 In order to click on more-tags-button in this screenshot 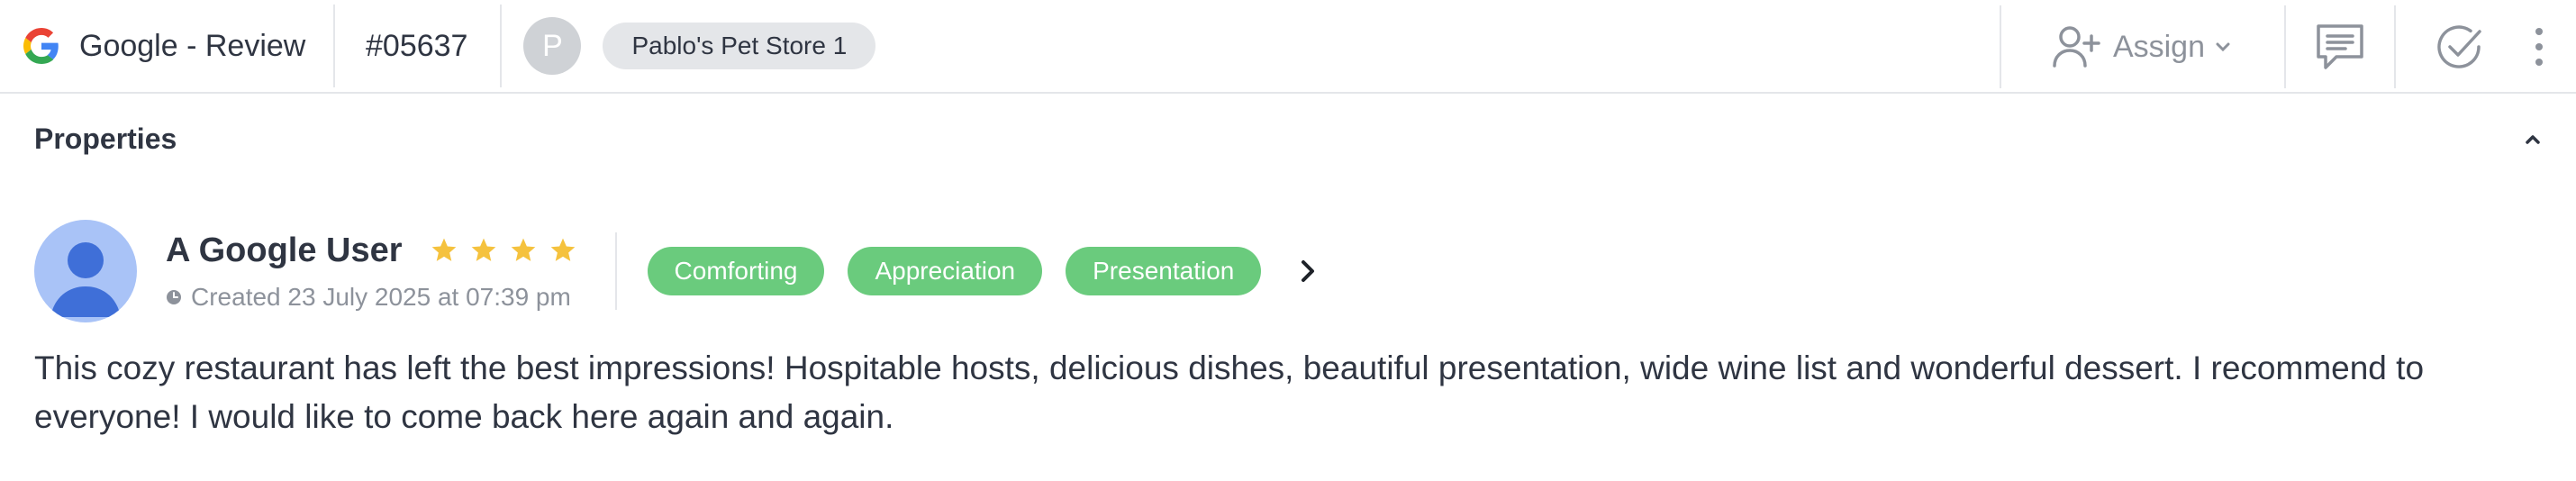, I will do `click(1308, 271)`.